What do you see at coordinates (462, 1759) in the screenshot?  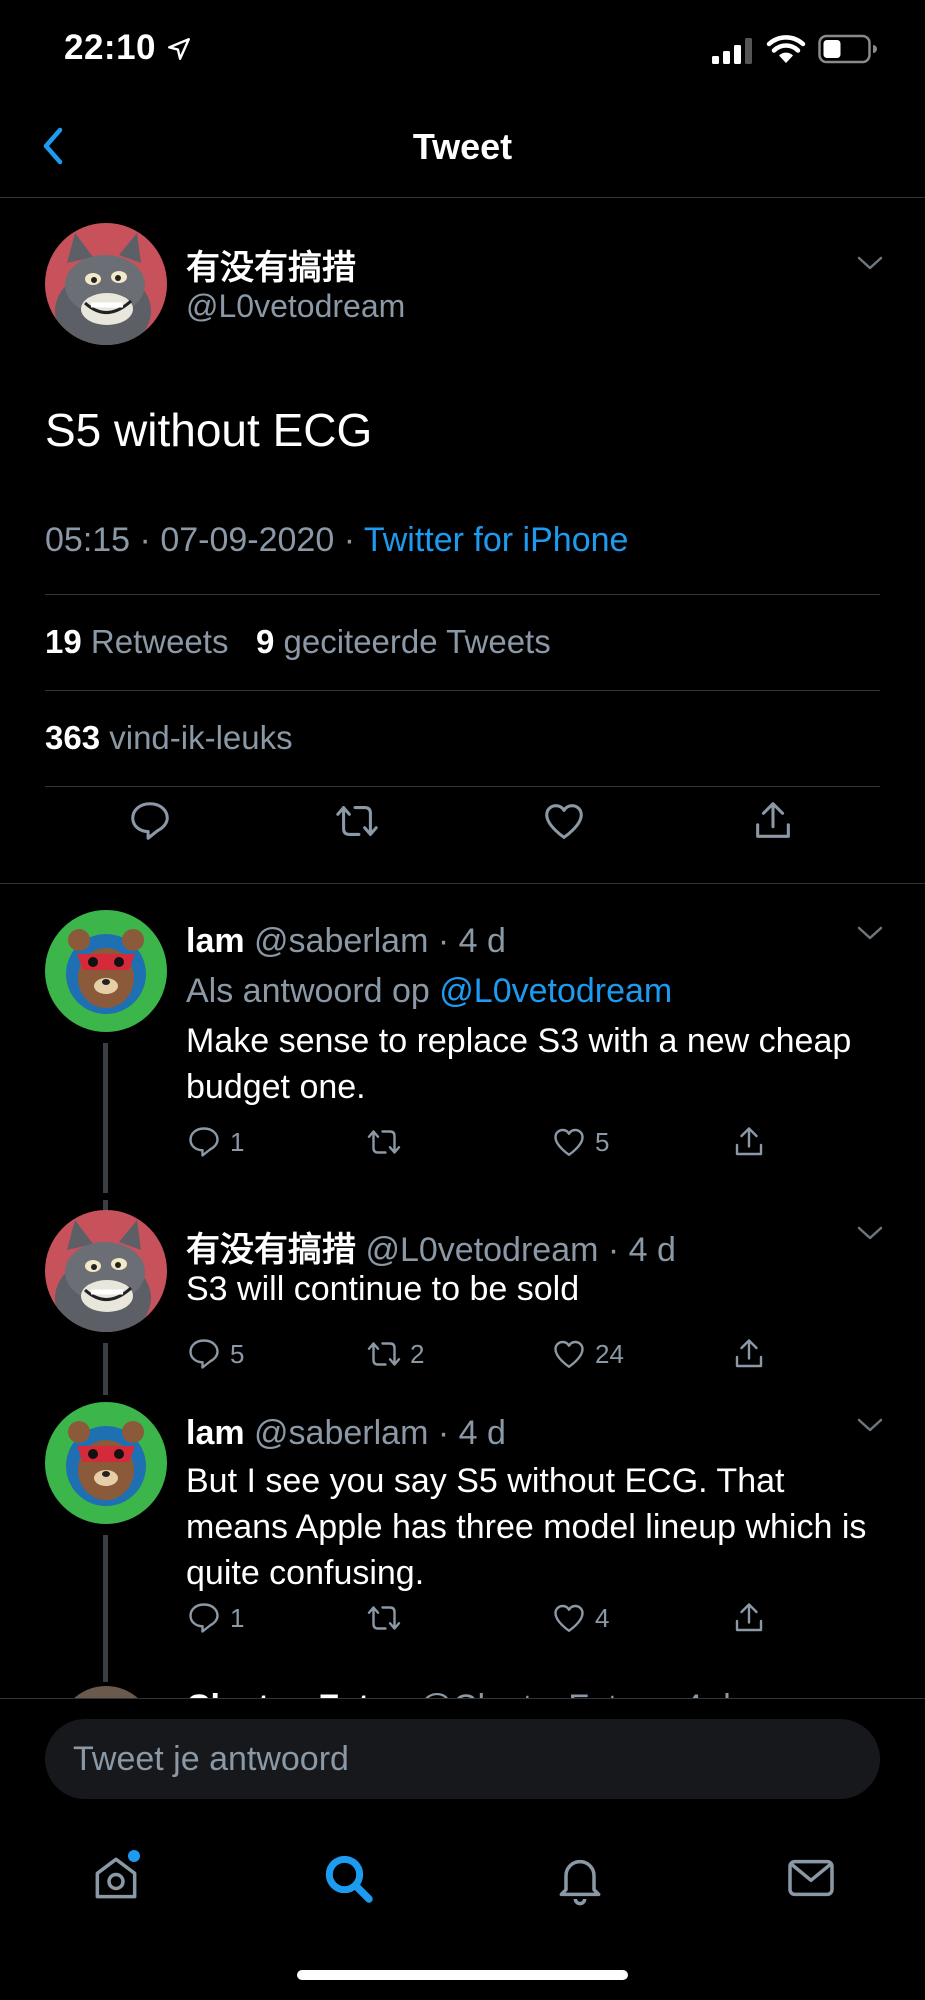 I see `reply-input: Tweet je antwoord` at bounding box center [462, 1759].